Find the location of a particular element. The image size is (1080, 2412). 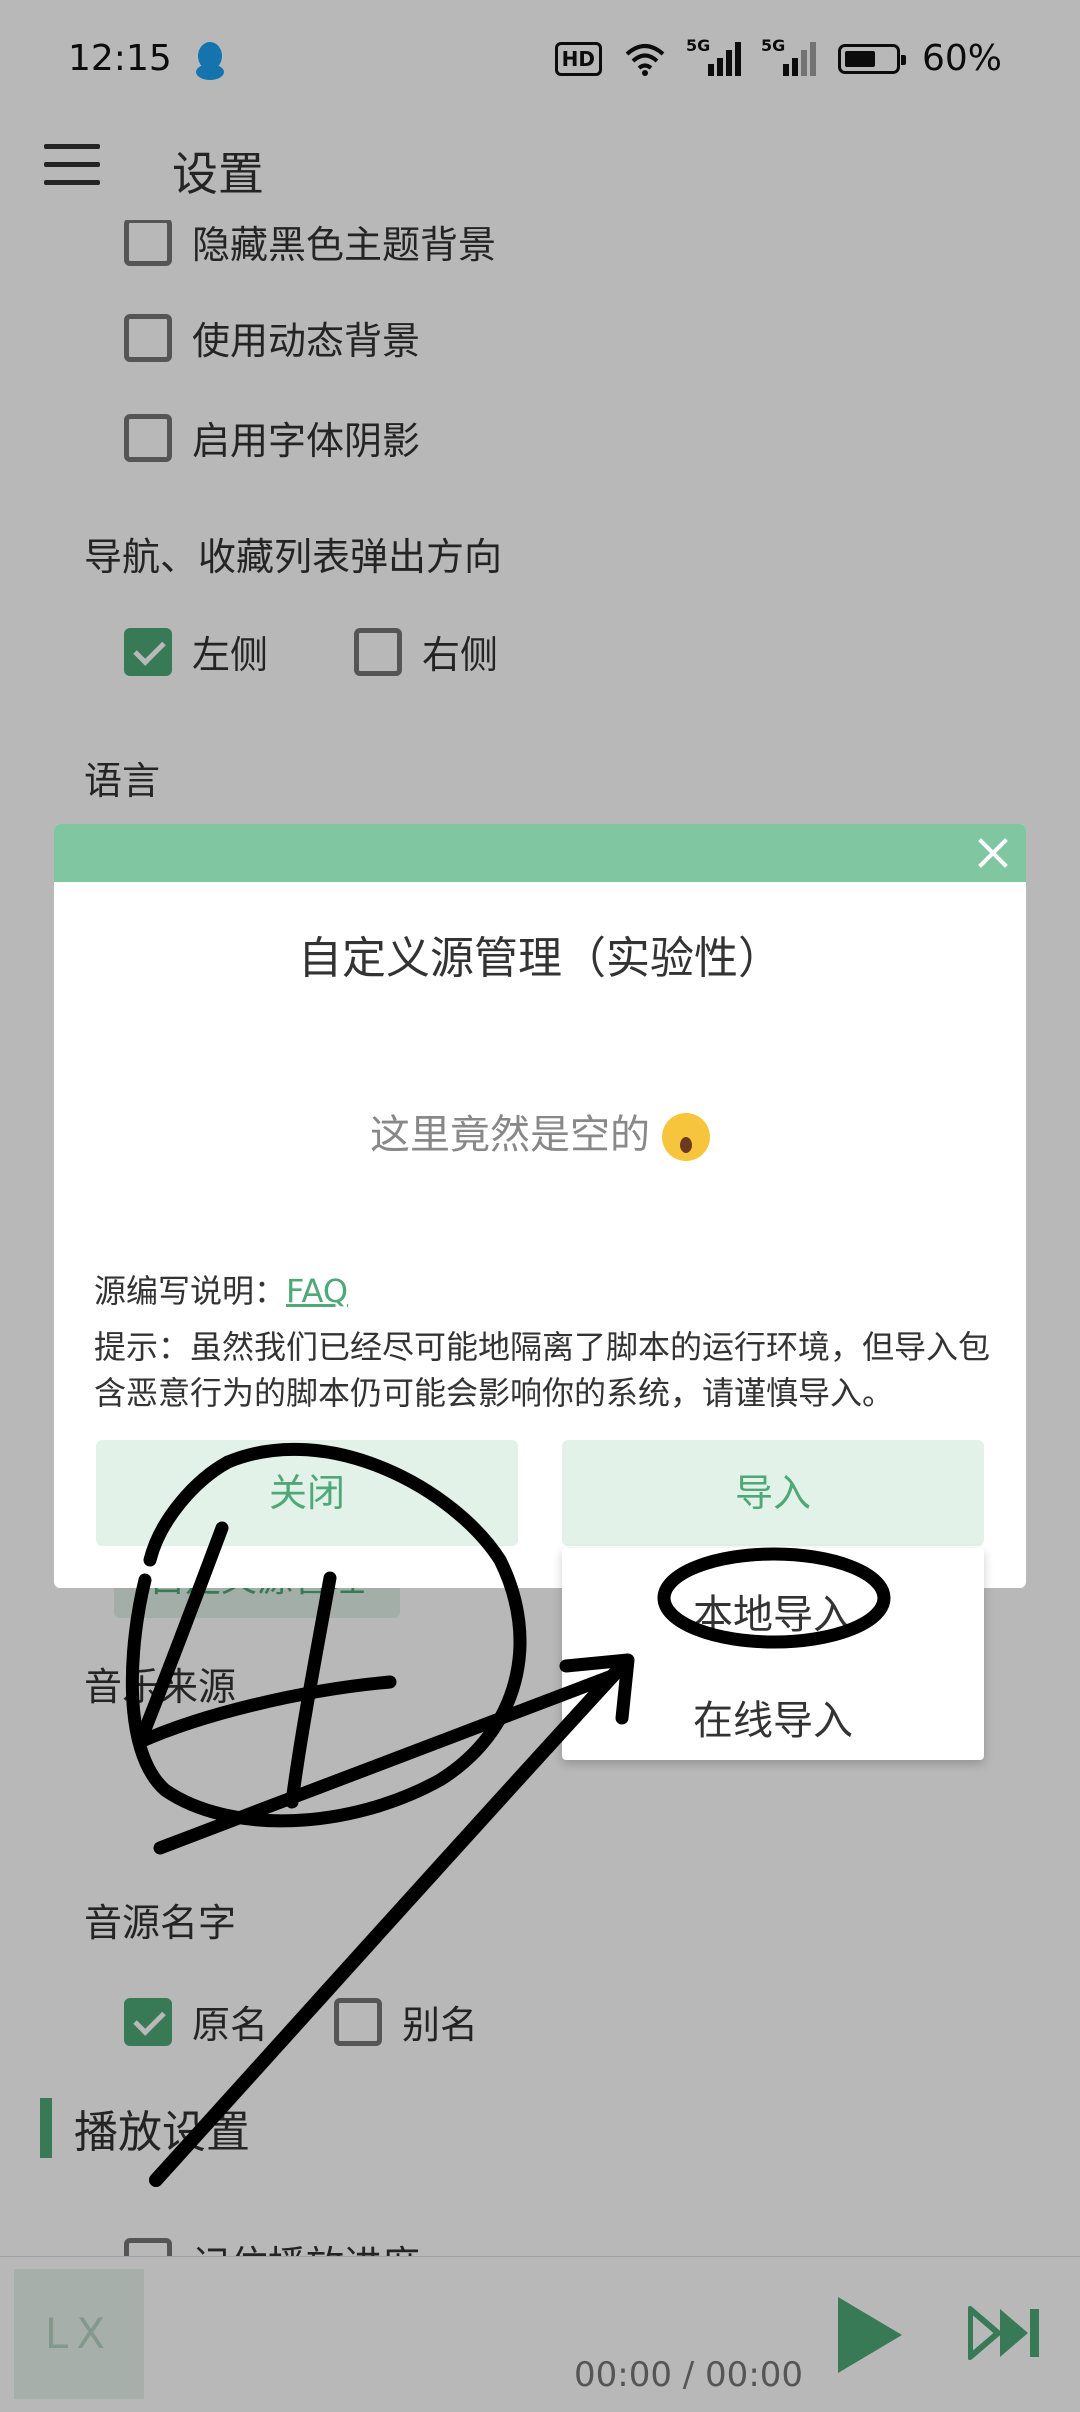

local-import-option: 本地导入 is located at coordinates (773, 1611).